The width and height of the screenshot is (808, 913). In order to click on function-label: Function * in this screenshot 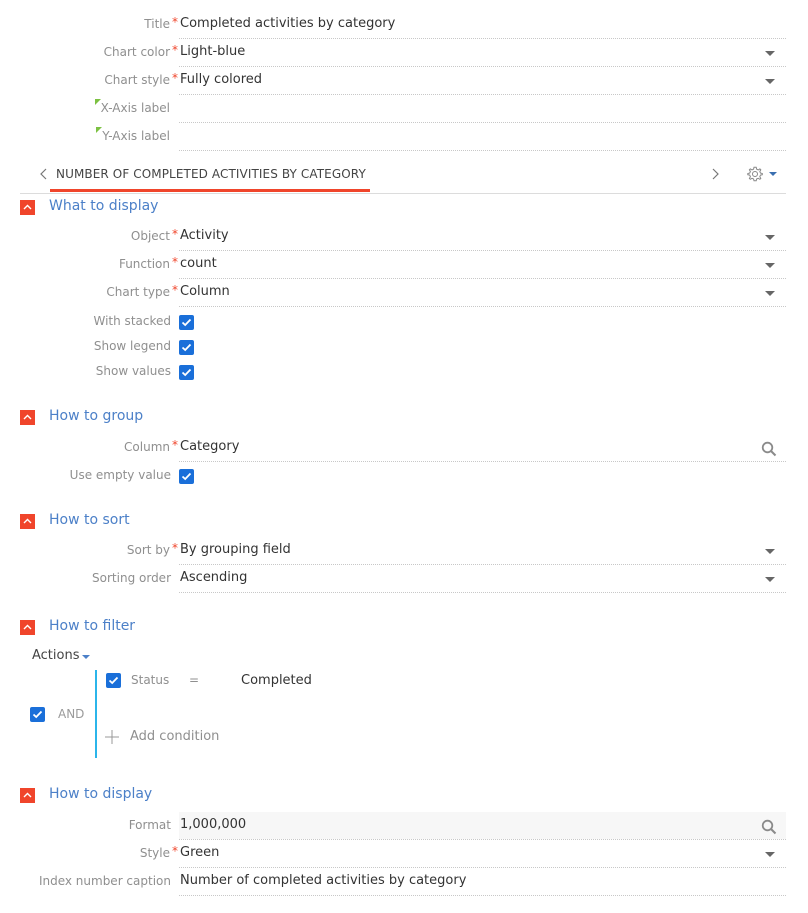, I will do `click(148, 263)`.